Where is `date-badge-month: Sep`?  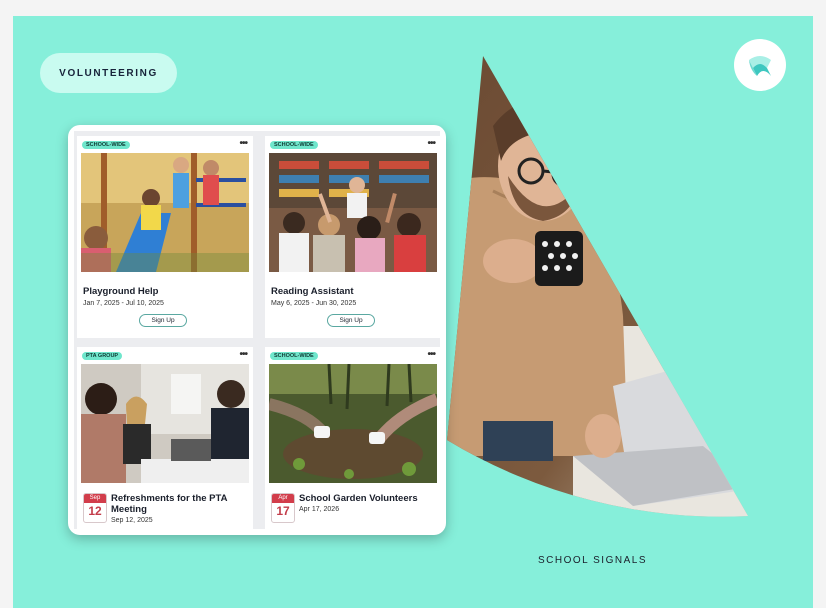
date-badge-month: Sep is located at coordinates (95, 498).